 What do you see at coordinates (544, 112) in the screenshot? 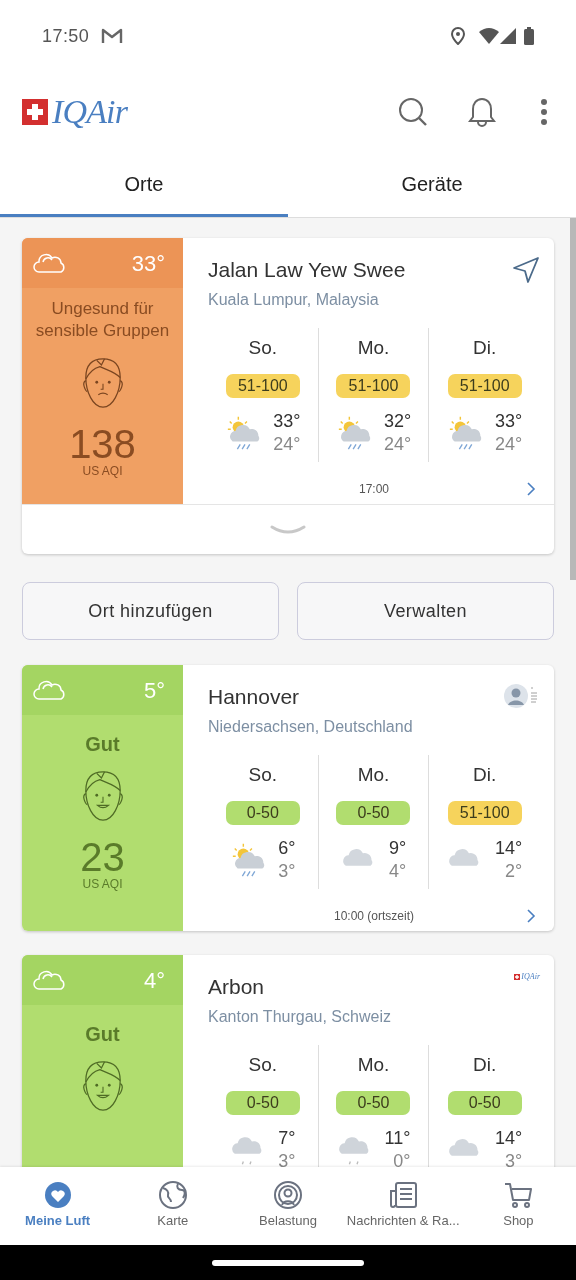
I see `more-menu-icon` at bounding box center [544, 112].